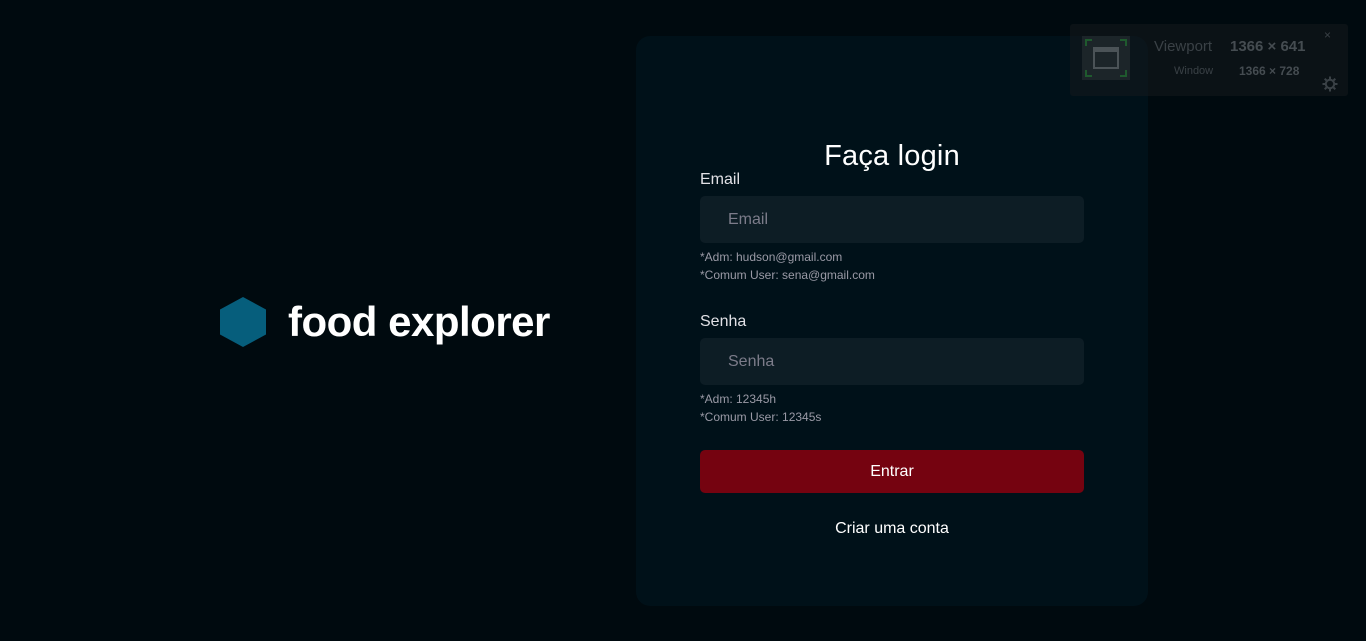 The width and height of the screenshot is (1366, 641). Describe the element at coordinates (1209, 60) in the screenshot. I see `viewport-overlay: Viewport 1366 × 641 Window 1366 × 728` at that location.